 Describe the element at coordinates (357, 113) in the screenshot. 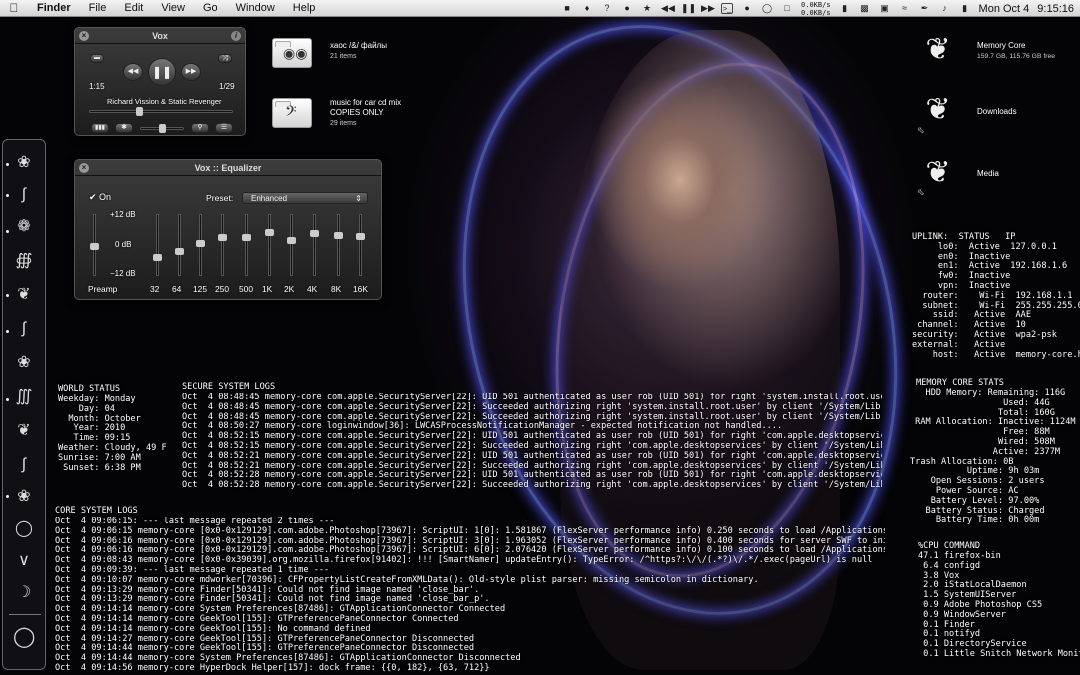

I see `folder-name-music-2: COPIES ONLY` at that location.